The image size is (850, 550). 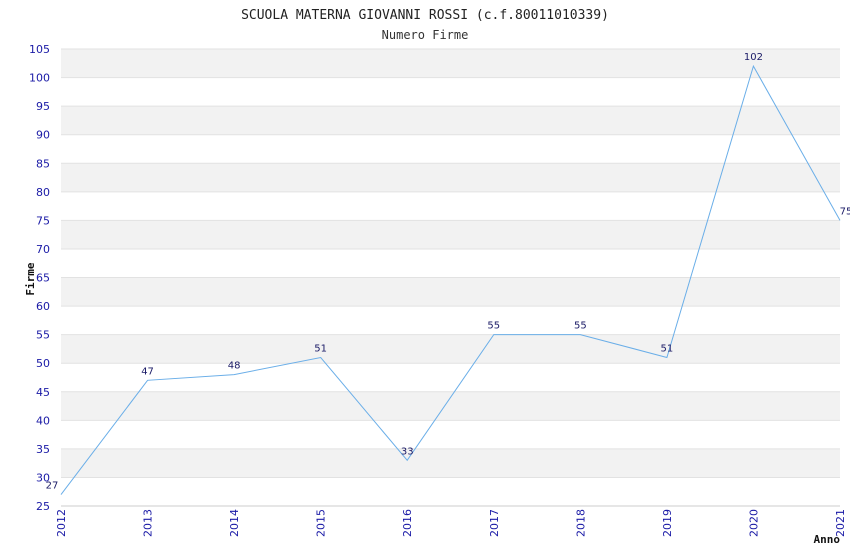 I want to click on y-tick-label: 55, so click(x=43, y=335).